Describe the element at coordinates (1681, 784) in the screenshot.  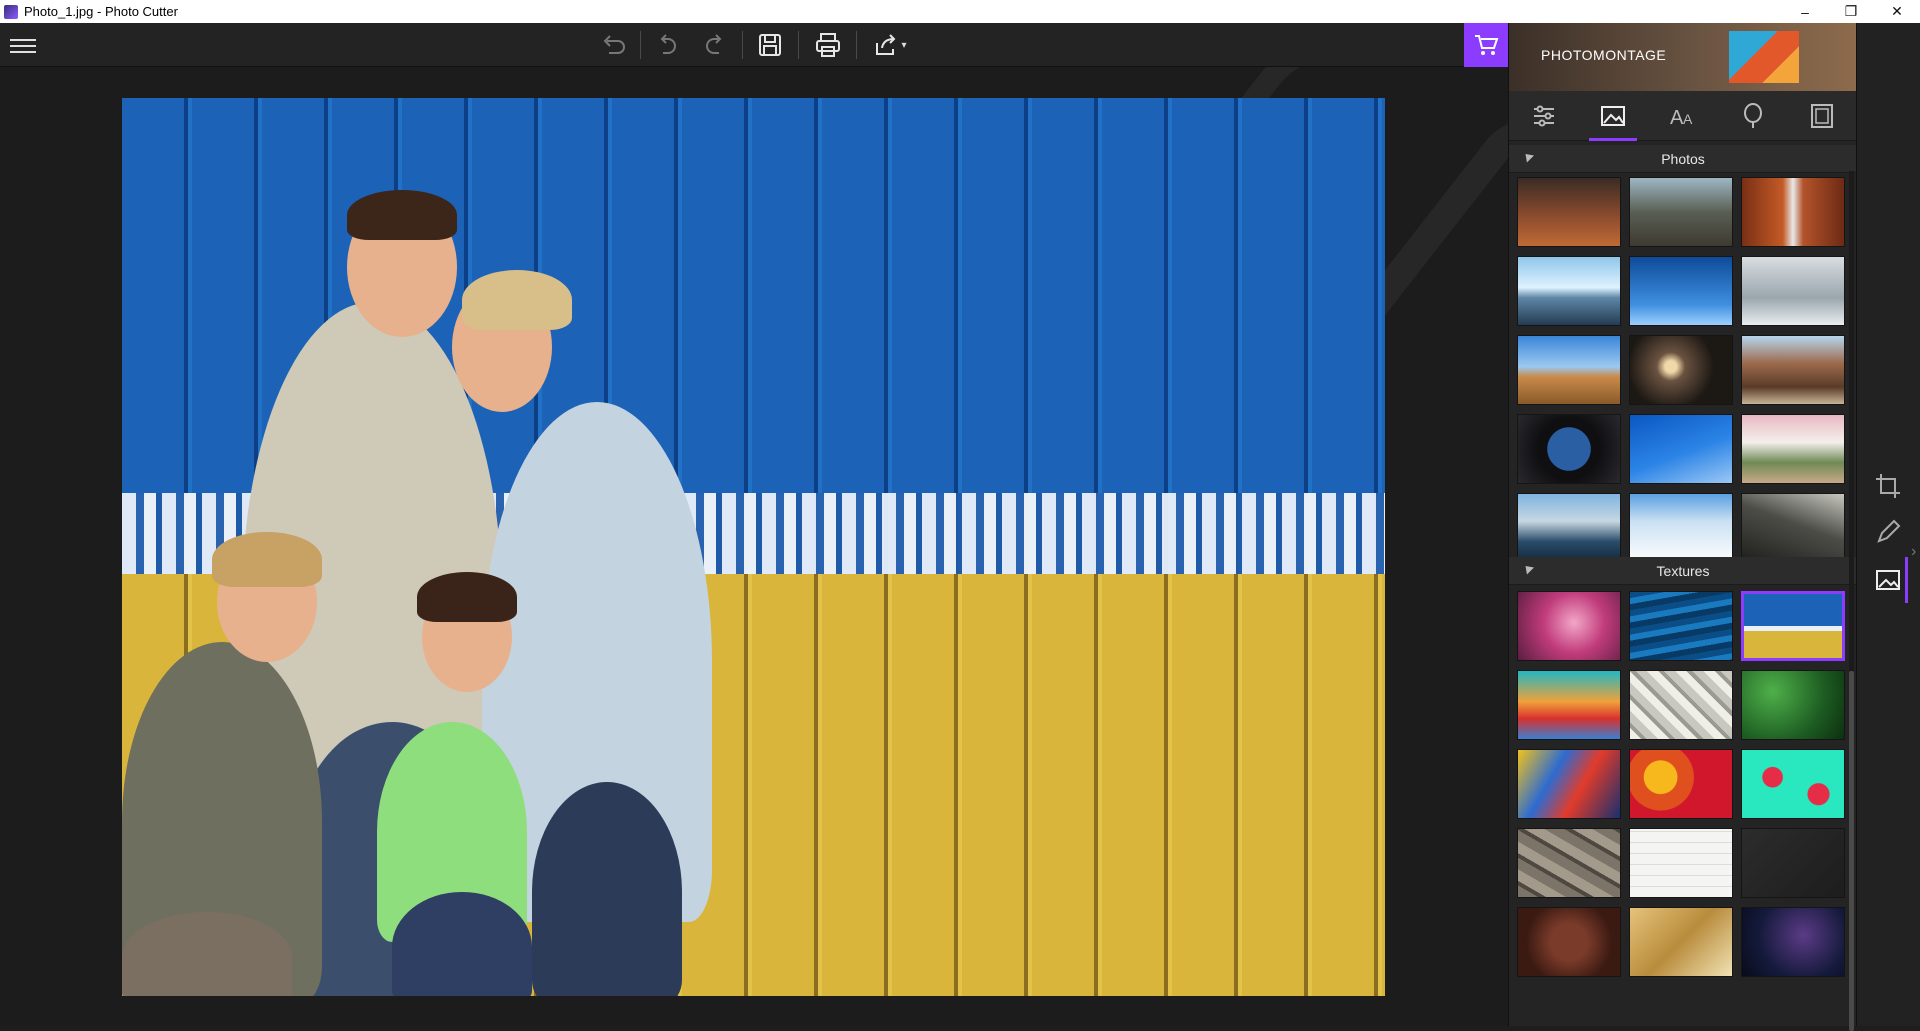
I see `texture-thumb-flowers` at that location.